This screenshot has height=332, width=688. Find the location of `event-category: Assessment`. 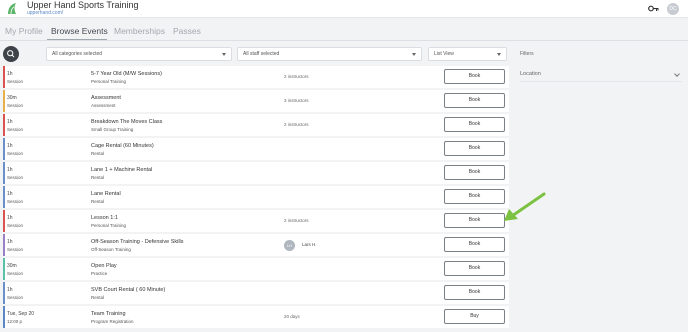

event-category: Assessment is located at coordinates (103, 105).